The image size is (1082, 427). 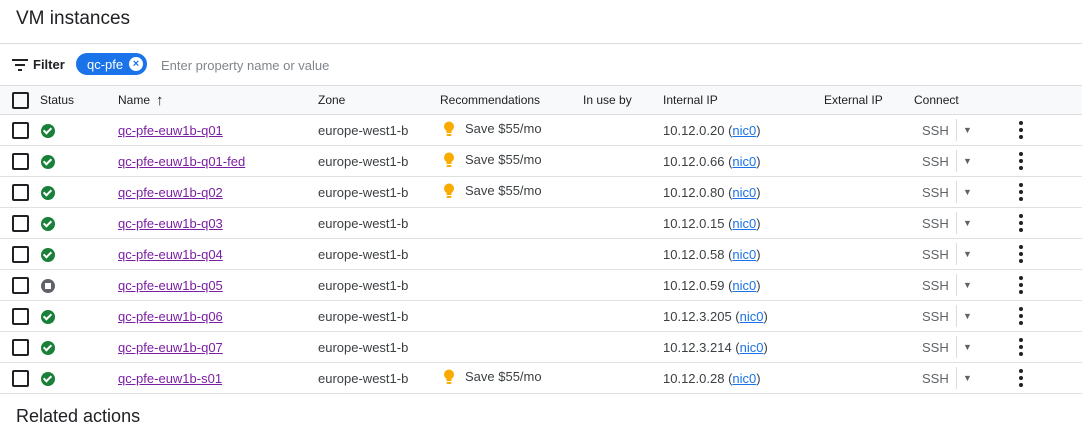 I want to click on filter-label: Filter, so click(x=49, y=64).